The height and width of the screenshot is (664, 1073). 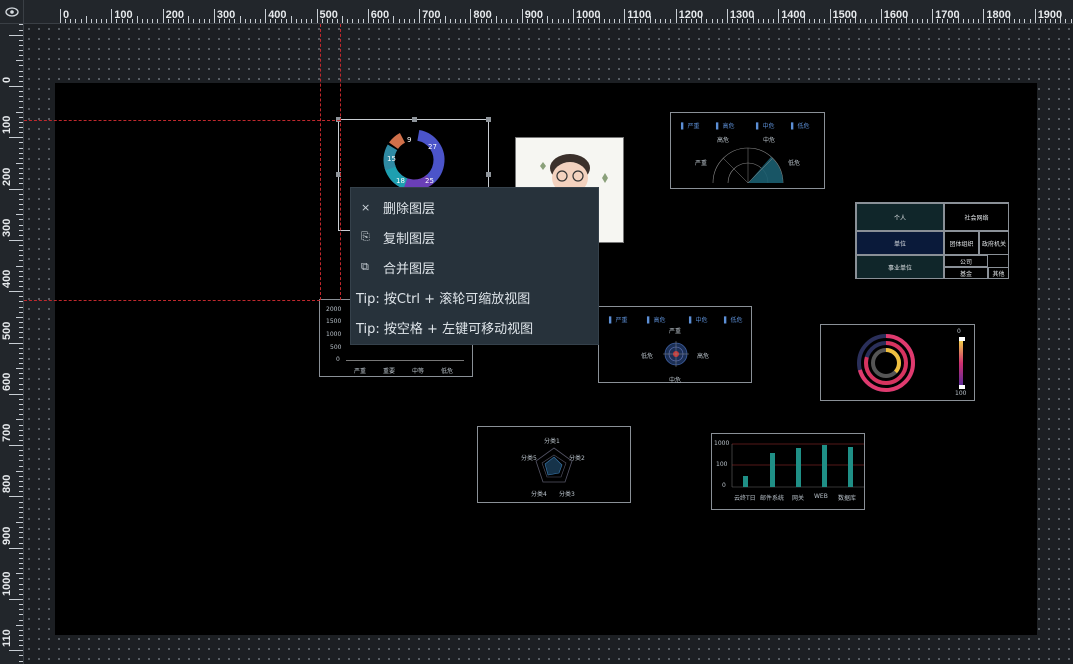 What do you see at coordinates (534, 15) in the screenshot?
I see `ruler-label: 900` at bounding box center [534, 15].